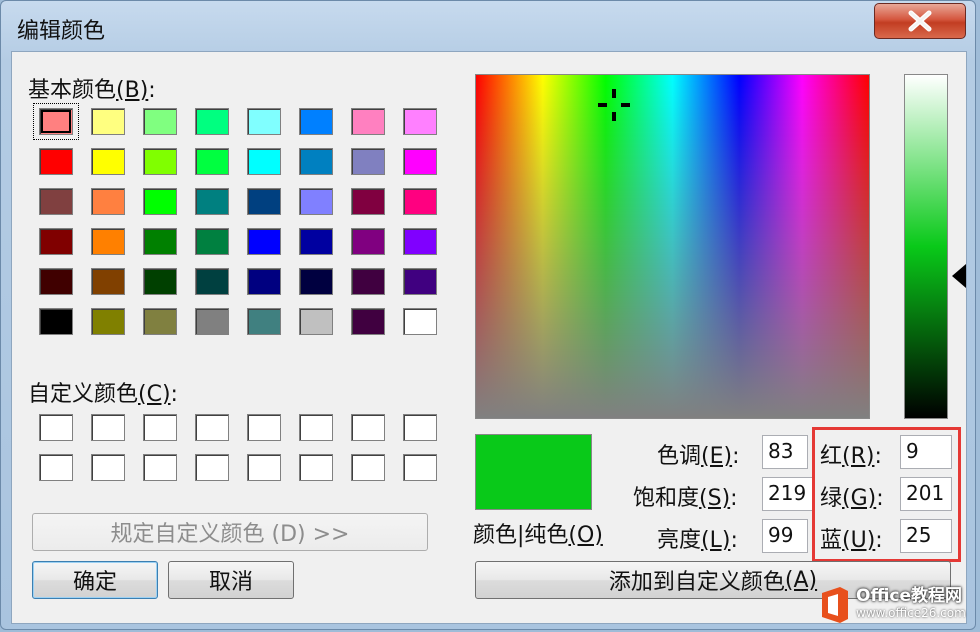 This screenshot has width=980, height=632. Describe the element at coordinates (614, 105) in the screenshot. I see `crosshair-cursor-icon` at that location.